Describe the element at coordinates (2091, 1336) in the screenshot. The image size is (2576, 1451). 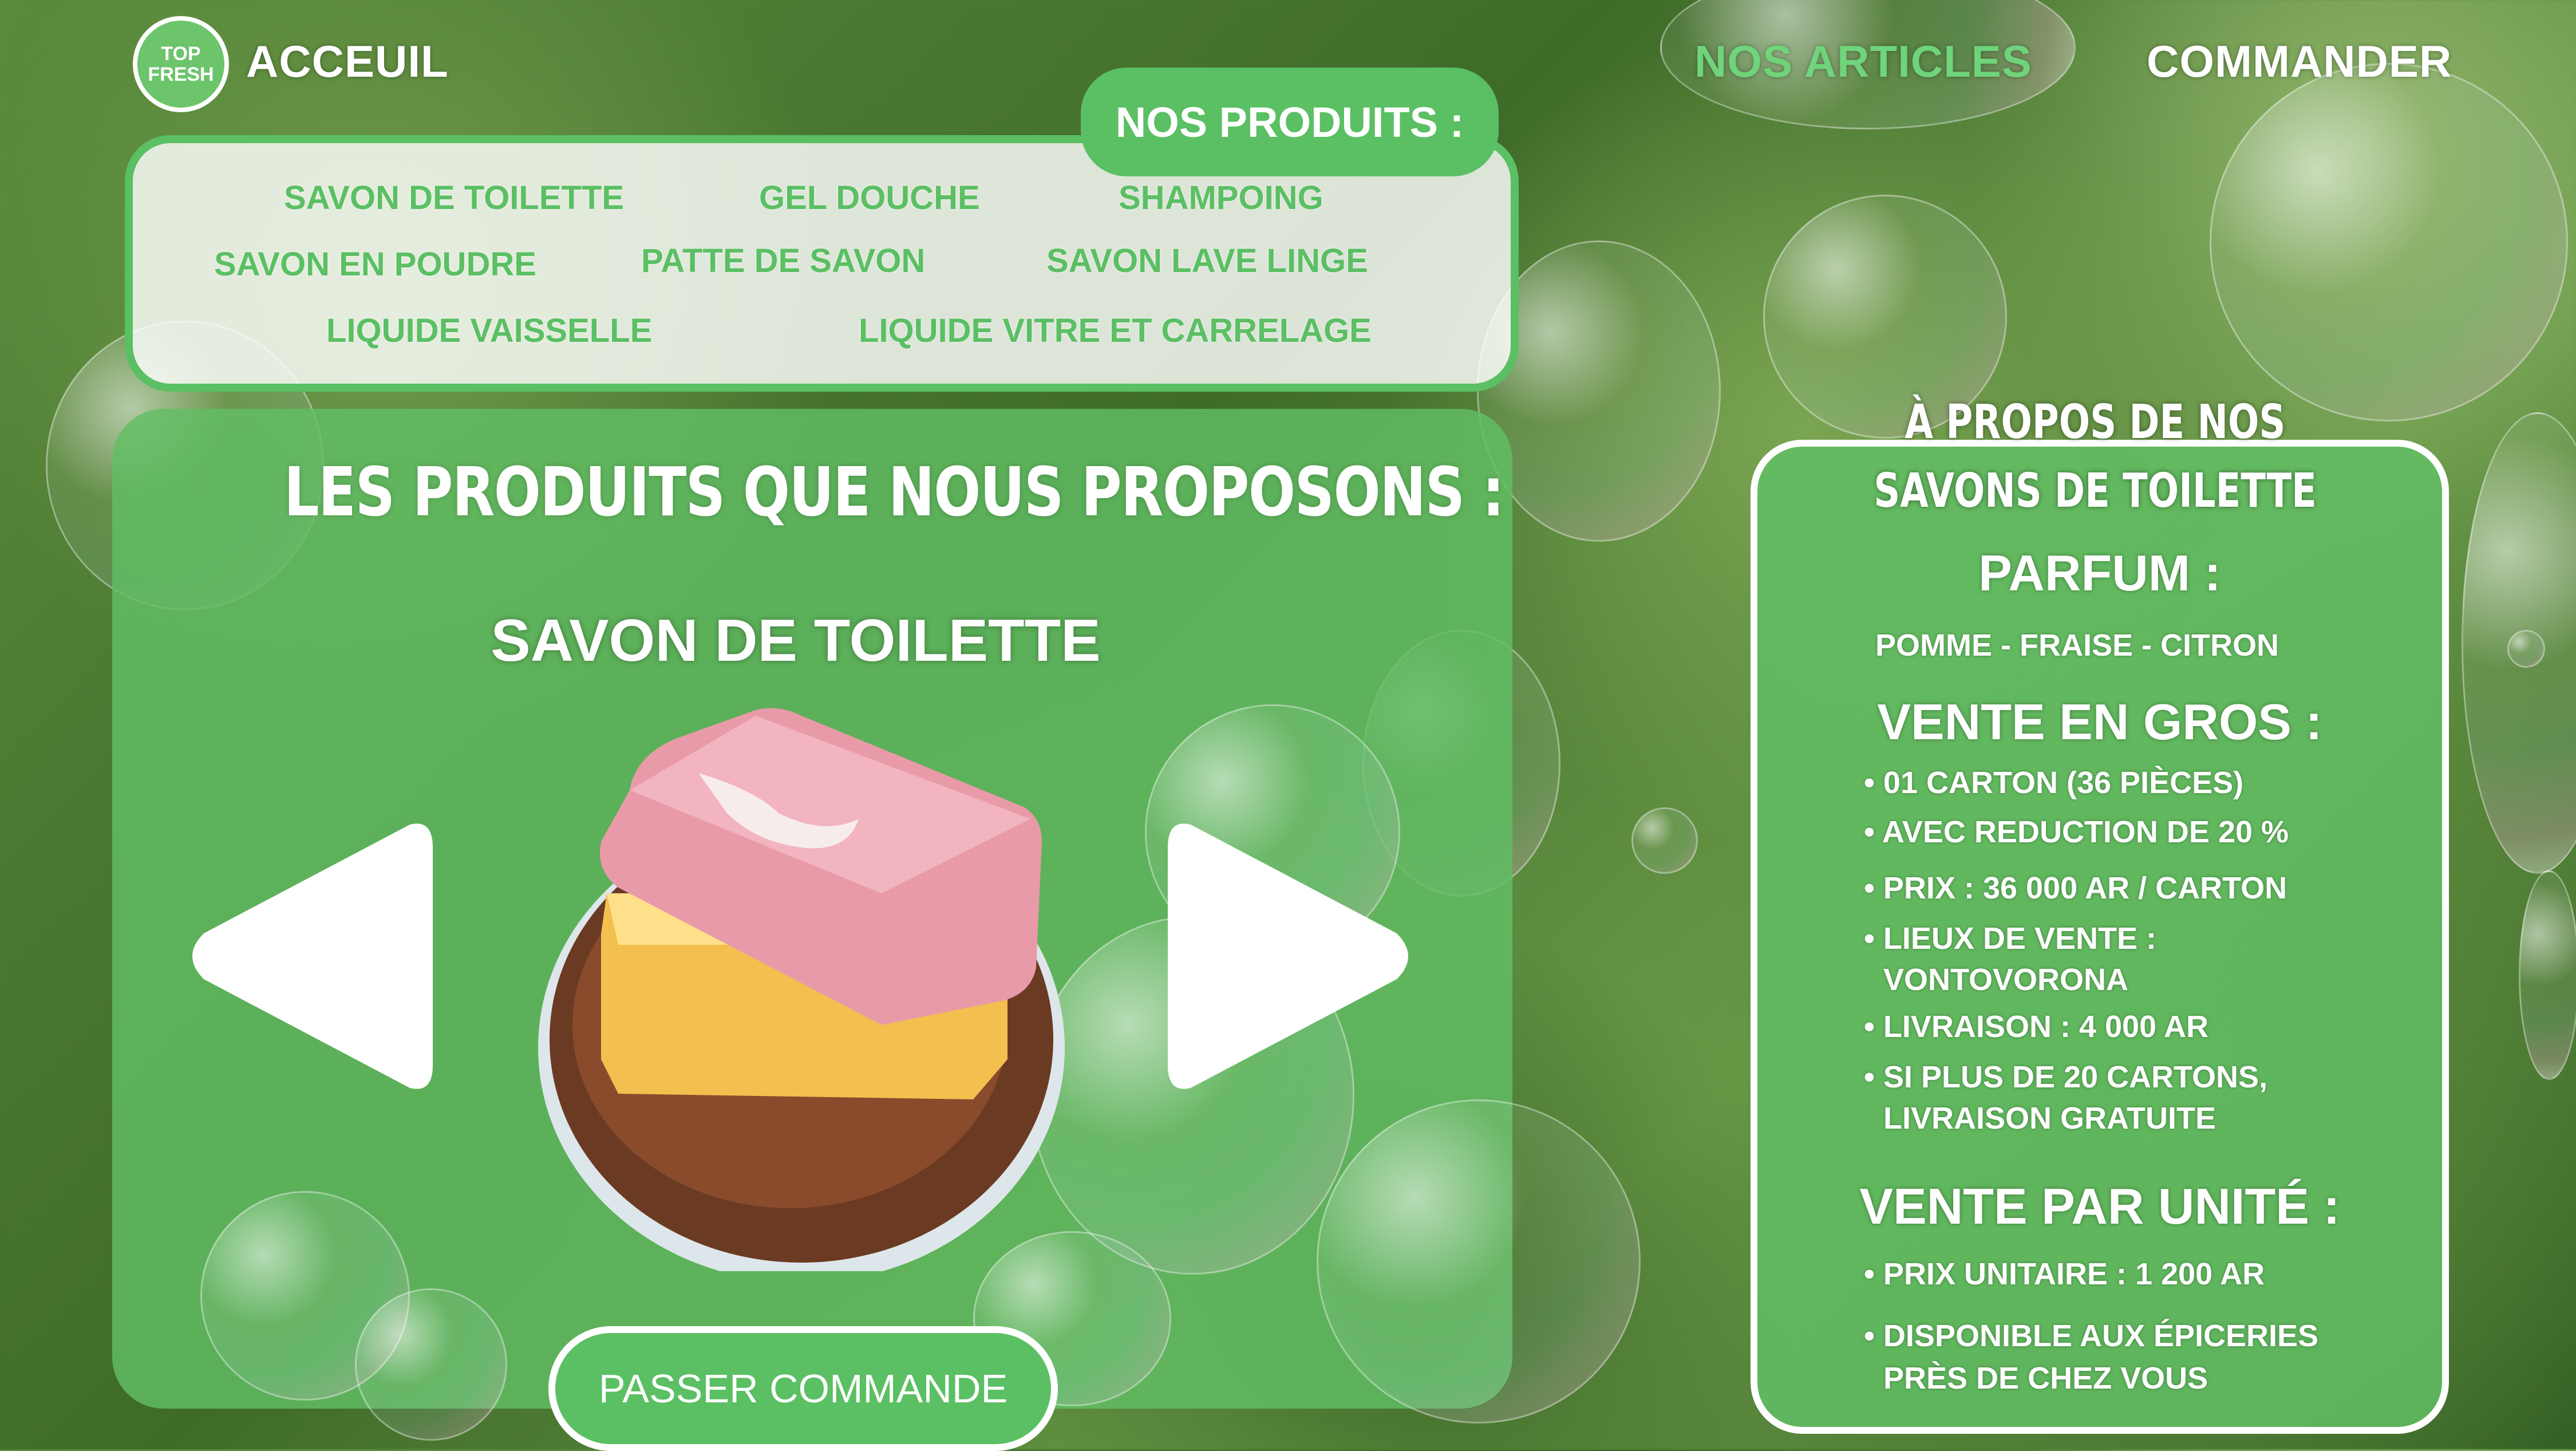
I see `unit-sale-item: DISPONIBLE AUX ÉPICERIES` at that location.